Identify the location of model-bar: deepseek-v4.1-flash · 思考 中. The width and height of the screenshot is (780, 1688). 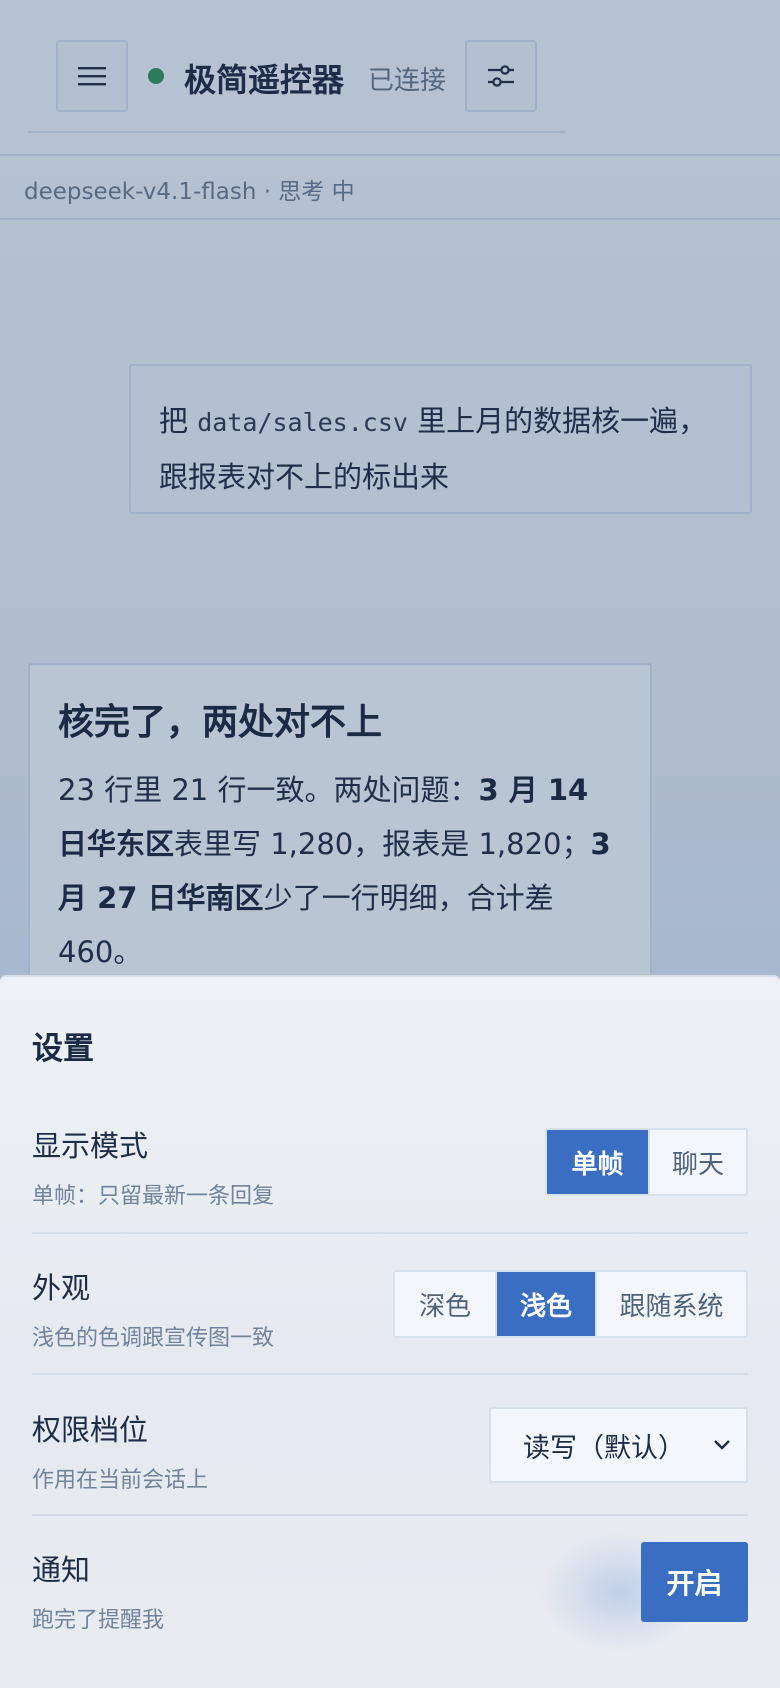
(390, 187).